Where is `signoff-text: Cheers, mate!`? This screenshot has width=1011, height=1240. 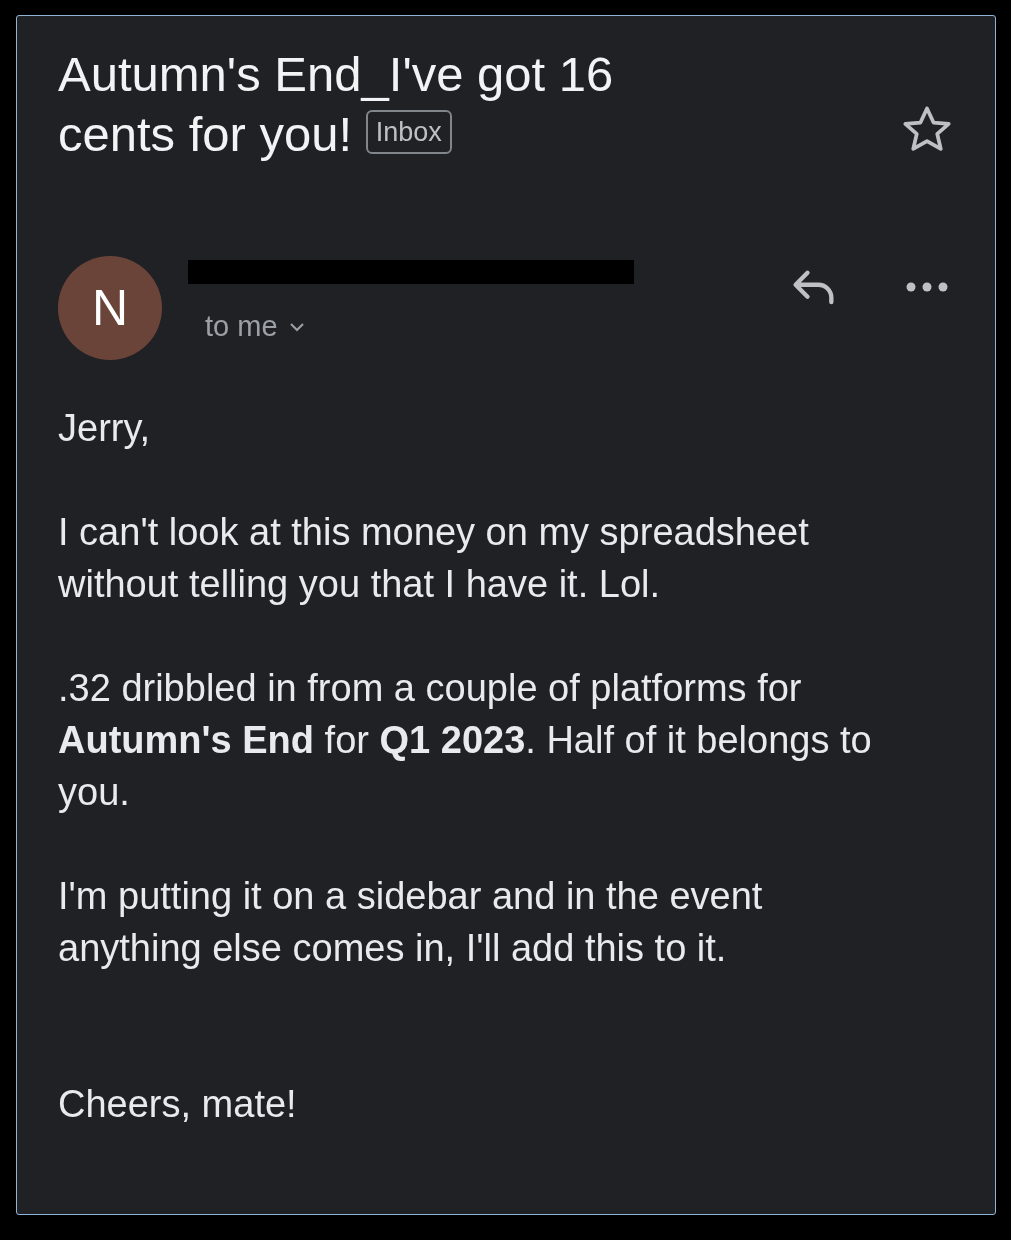 signoff-text: Cheers, mate! is located at coordinates (178, 1104).